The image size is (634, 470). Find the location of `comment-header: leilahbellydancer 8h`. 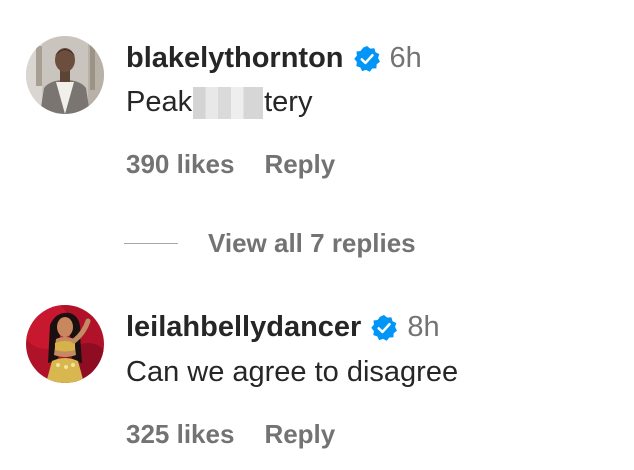

comment-header: leilahbellydancer 8h is located at coordinates (283, 327).